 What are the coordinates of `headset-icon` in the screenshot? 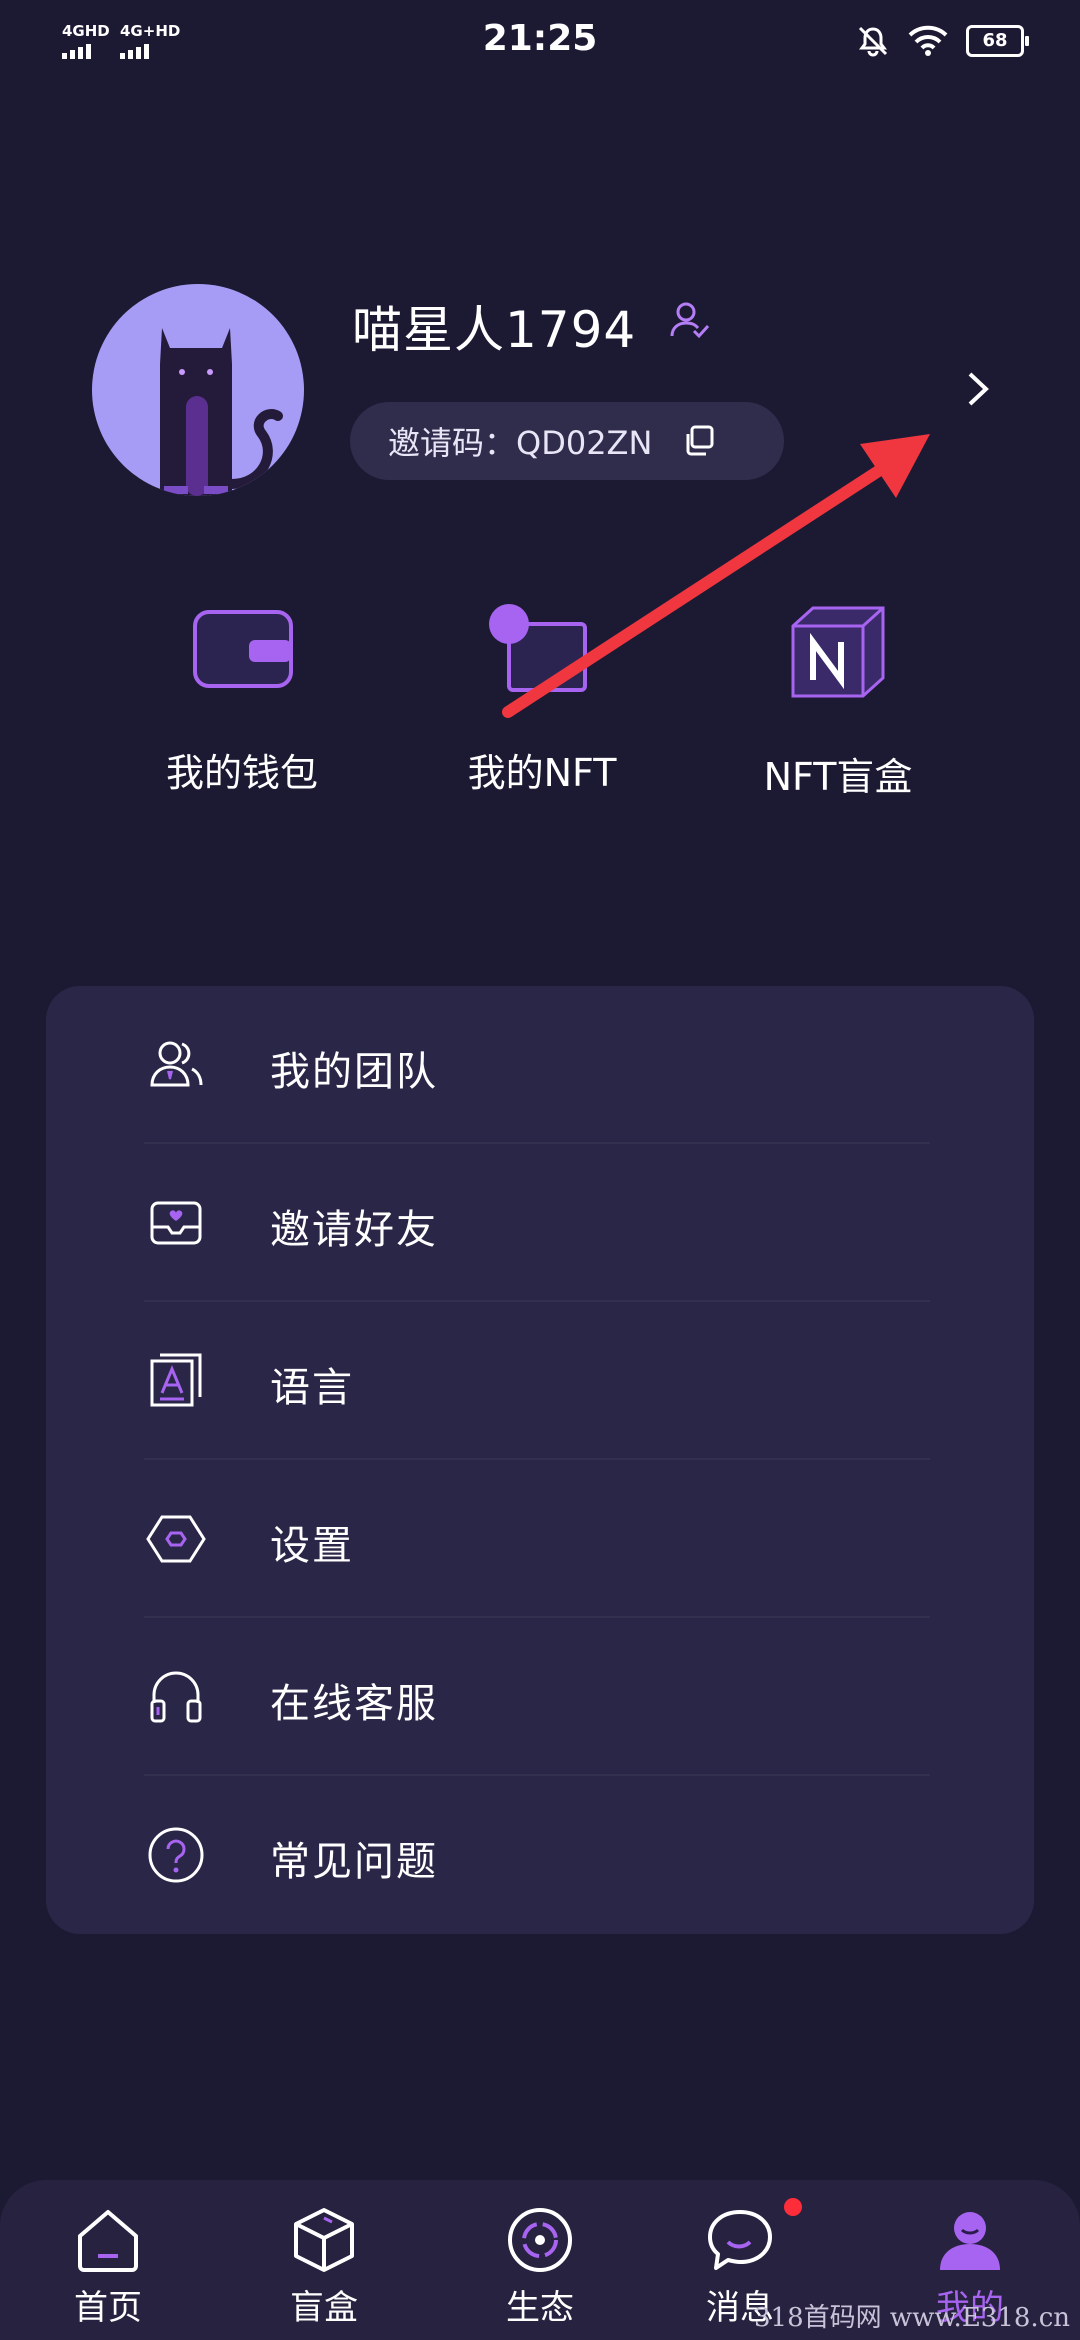 It's located at (176, 1697).